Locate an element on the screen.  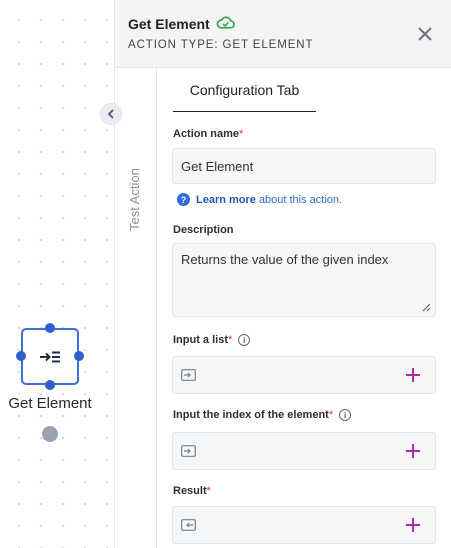
result-label: Result* is located at coordinates (192, 491).